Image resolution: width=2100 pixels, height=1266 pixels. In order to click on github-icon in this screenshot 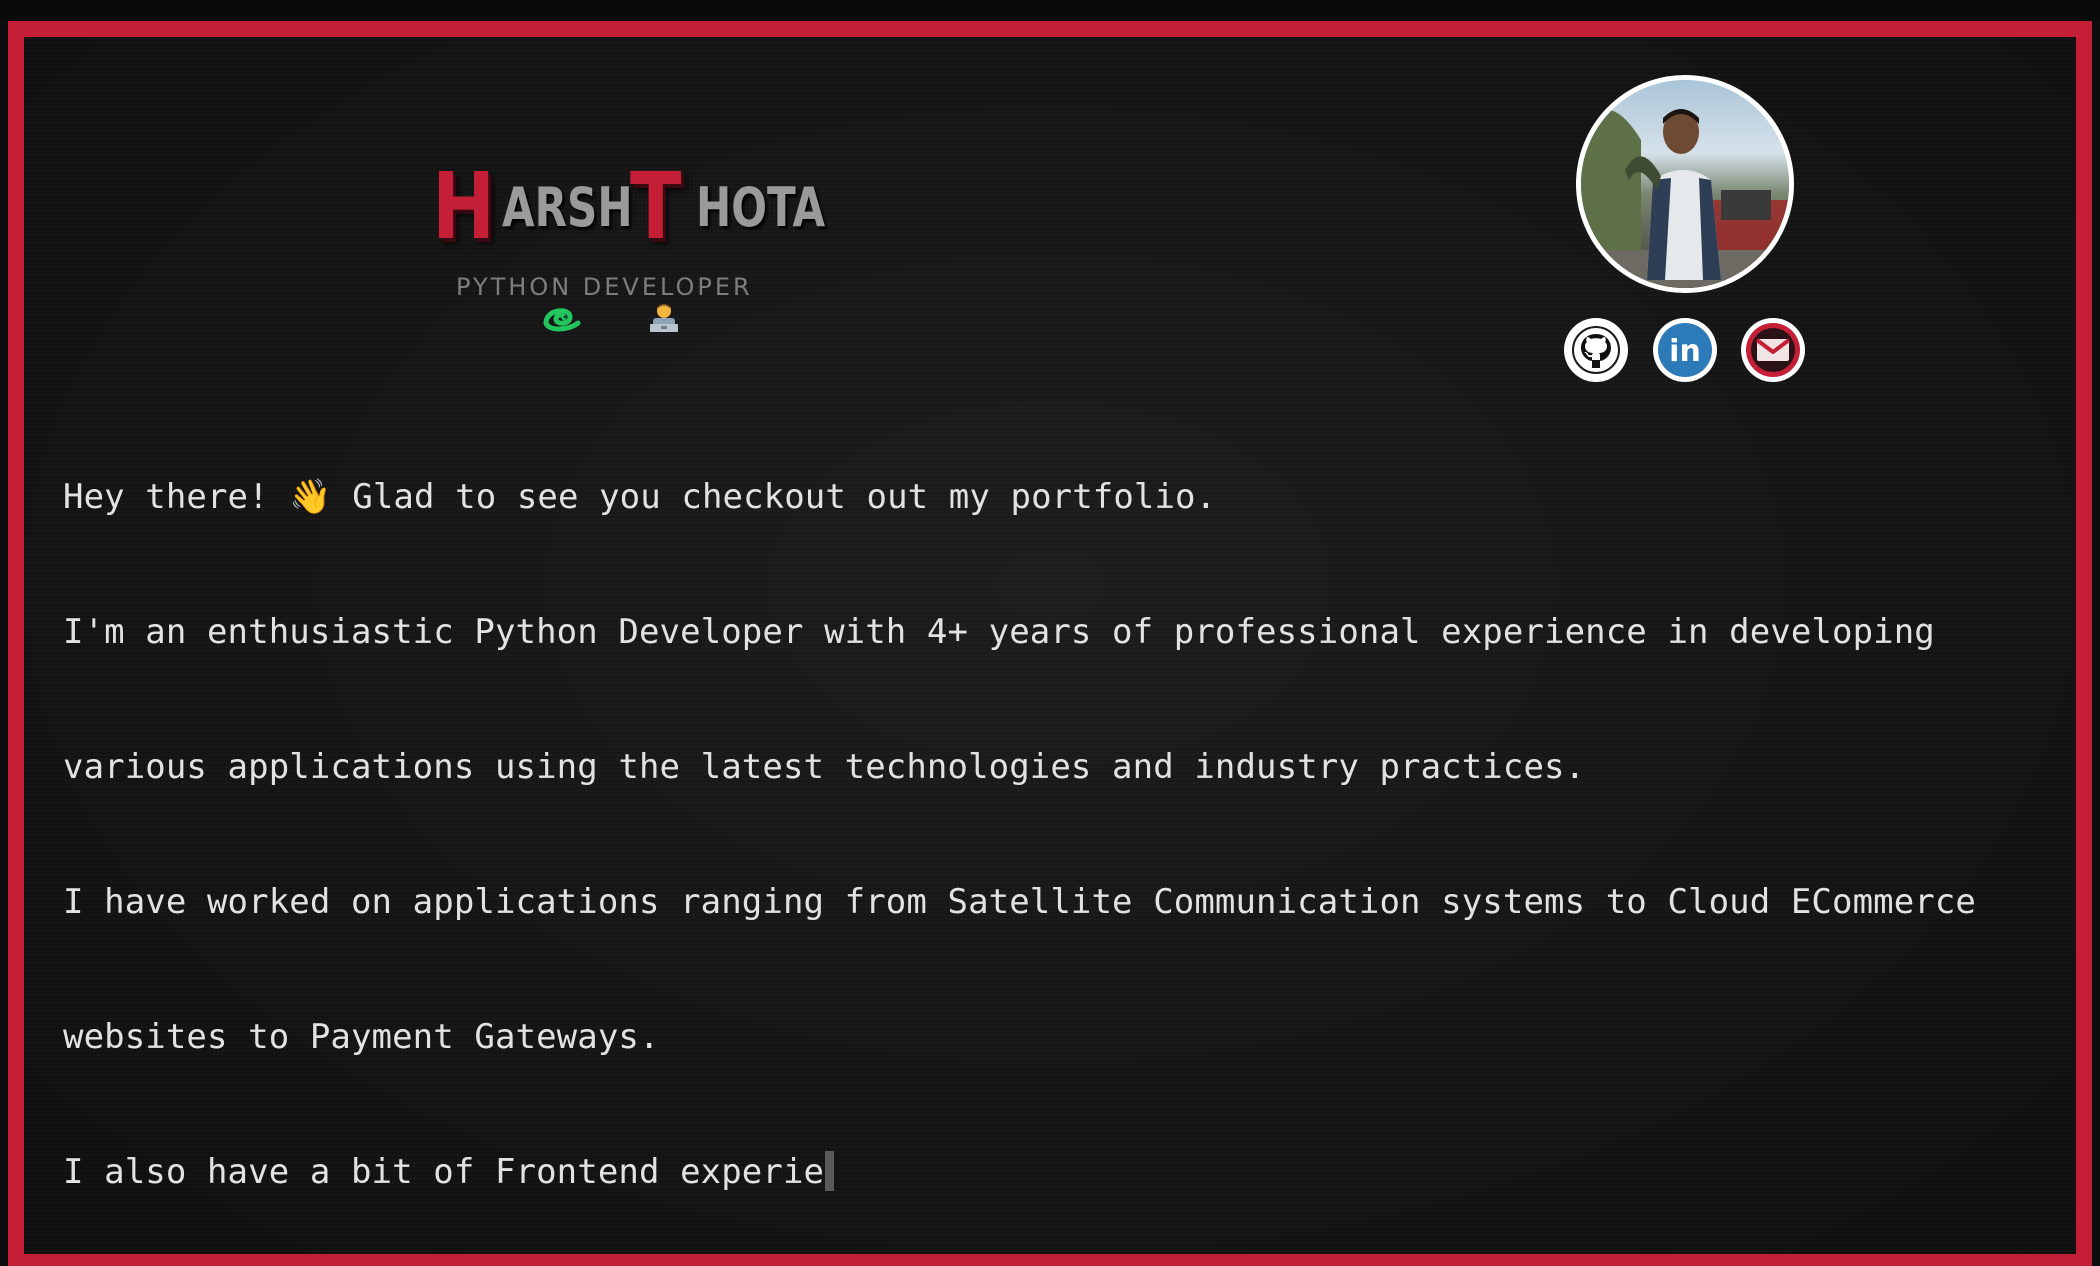, I will do `click(1596, 350)`.